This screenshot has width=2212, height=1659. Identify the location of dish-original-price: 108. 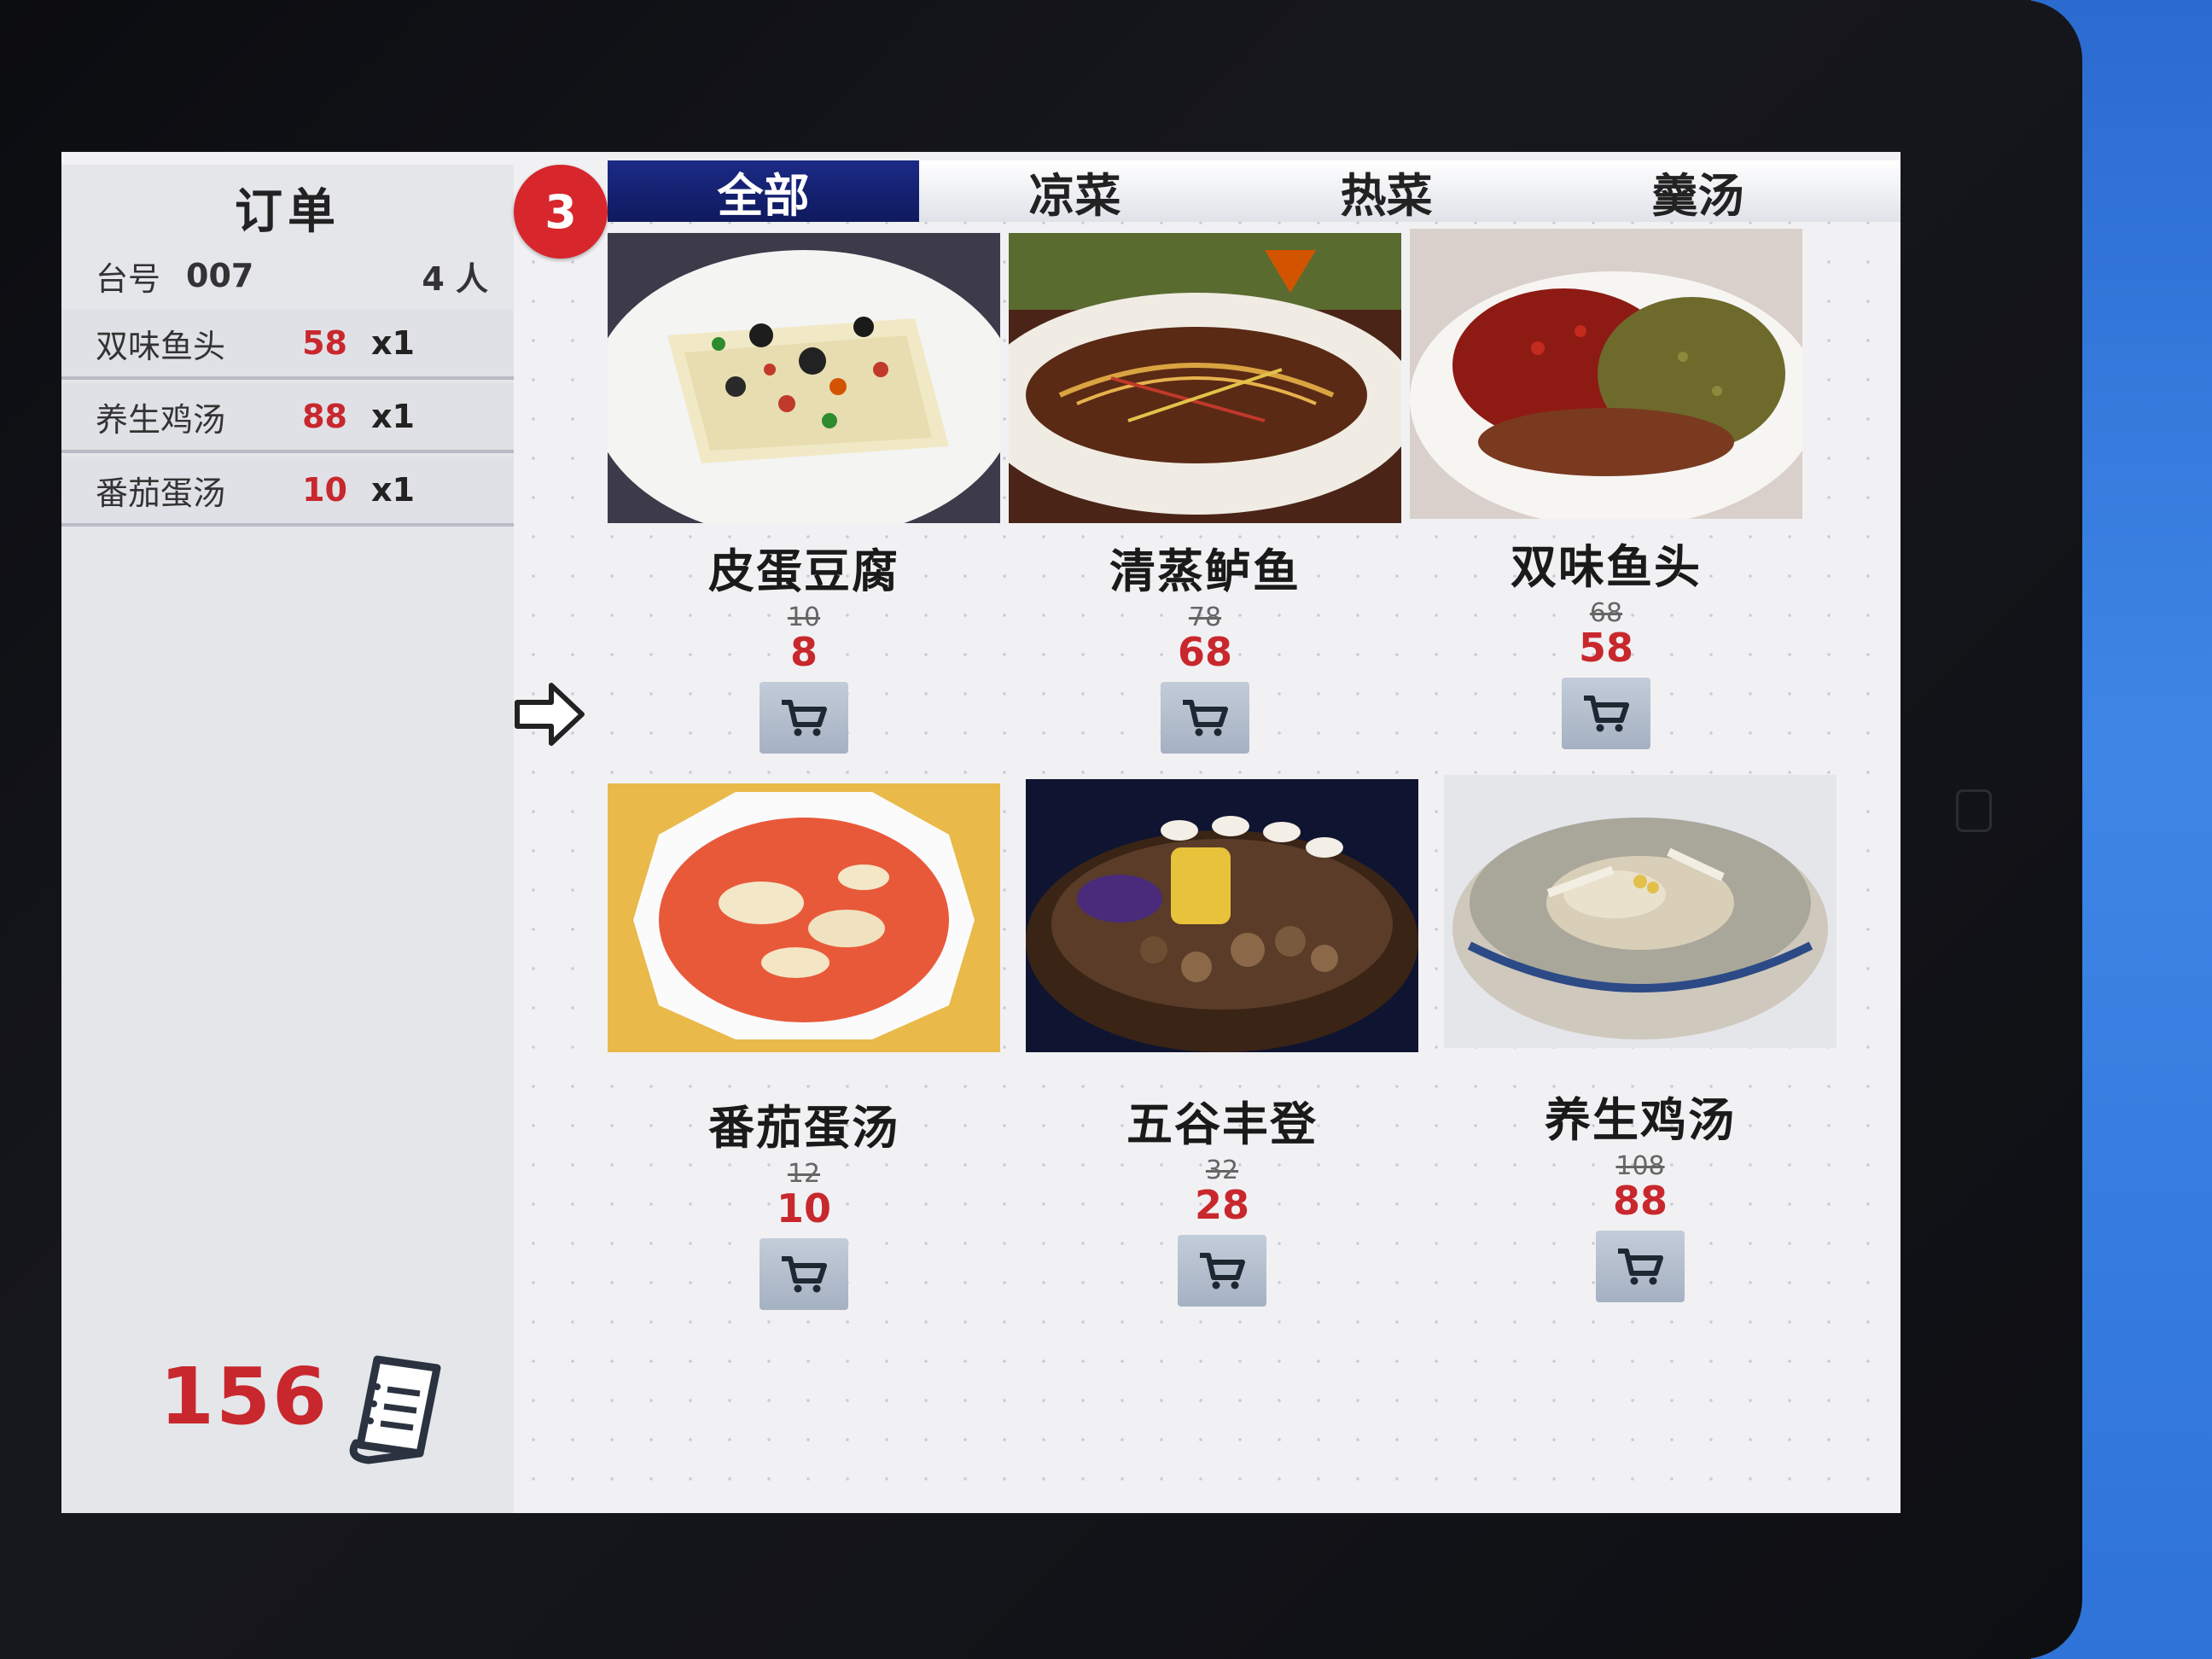
(1640, 1166).